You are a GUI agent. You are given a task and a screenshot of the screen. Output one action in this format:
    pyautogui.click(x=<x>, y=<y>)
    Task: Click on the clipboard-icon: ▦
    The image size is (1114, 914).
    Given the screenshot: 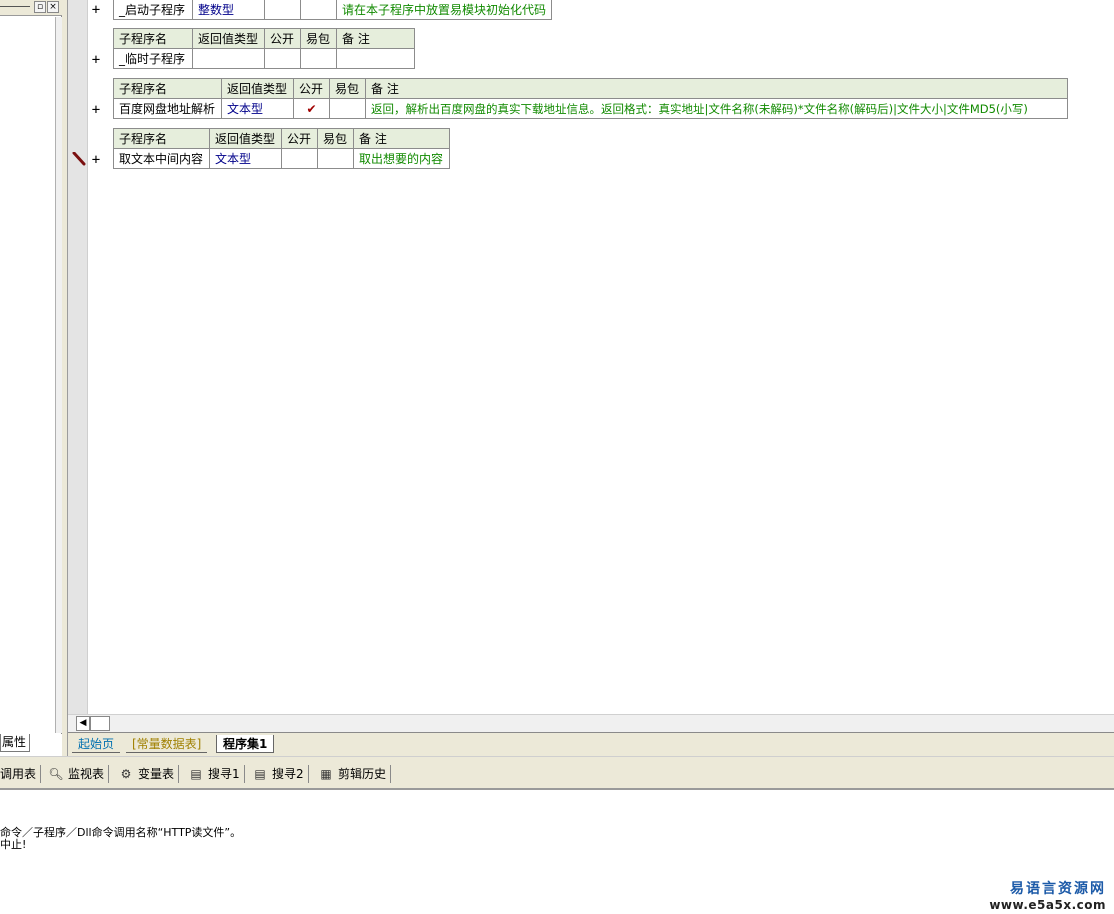 What is the action you would take?
    pyautogui.click(x=326, y=774)
    